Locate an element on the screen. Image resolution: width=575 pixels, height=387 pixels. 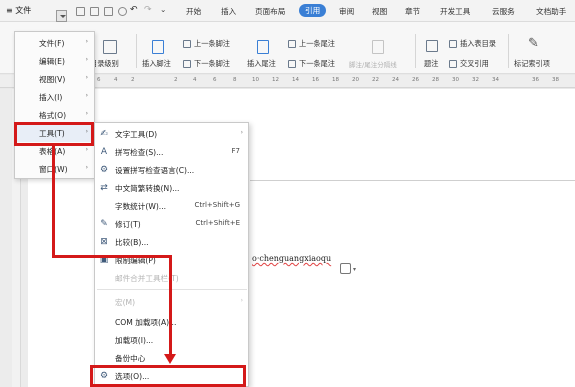
tab-cloud-service: 云服务 is located at coordinates (503, 11).